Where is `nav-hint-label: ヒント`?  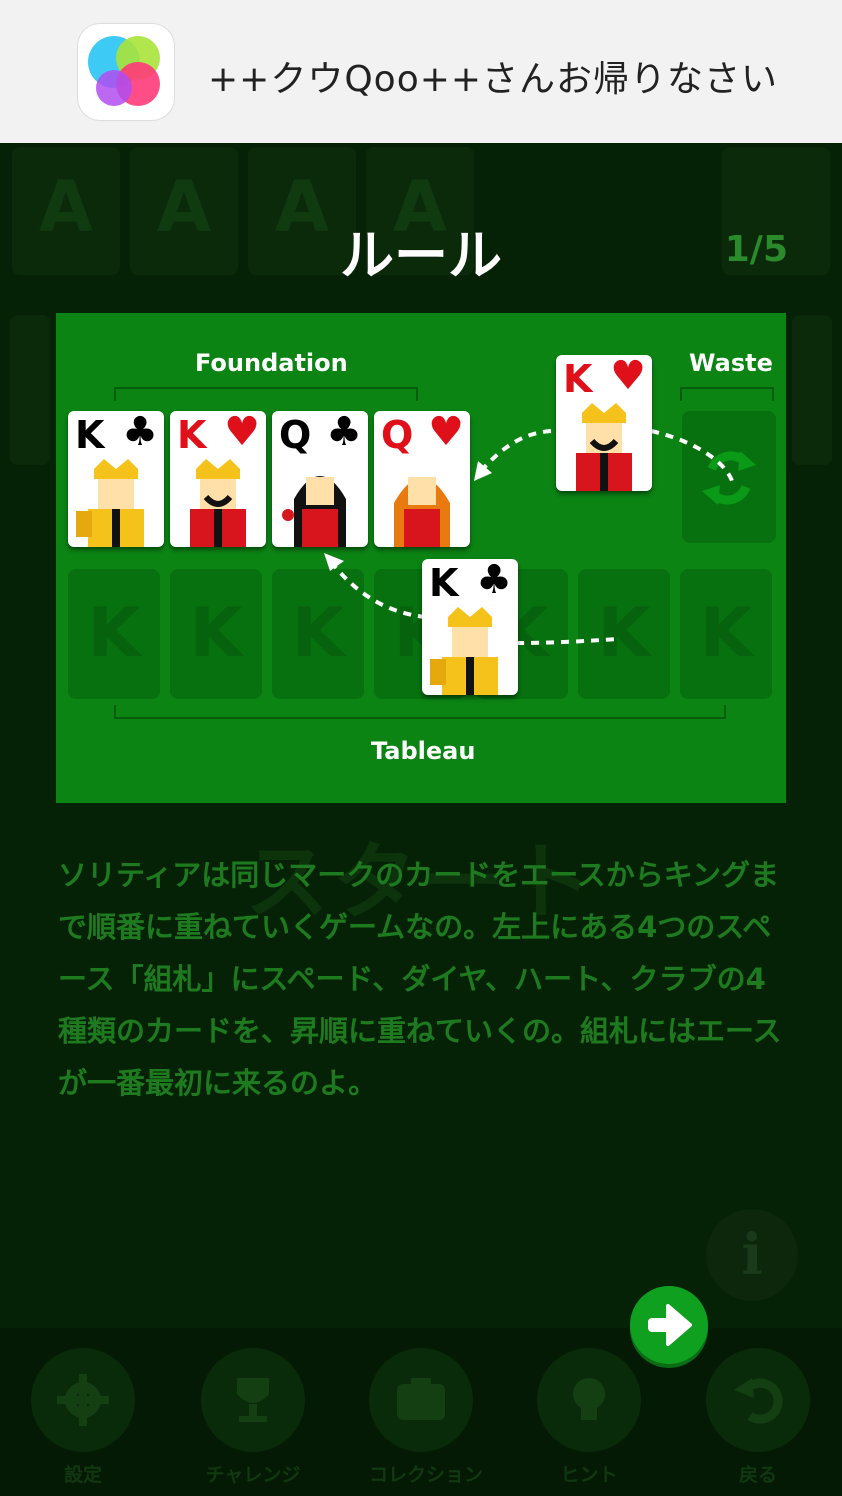 nav-hint-label: ヒント is located at coordinates (589, 1475).